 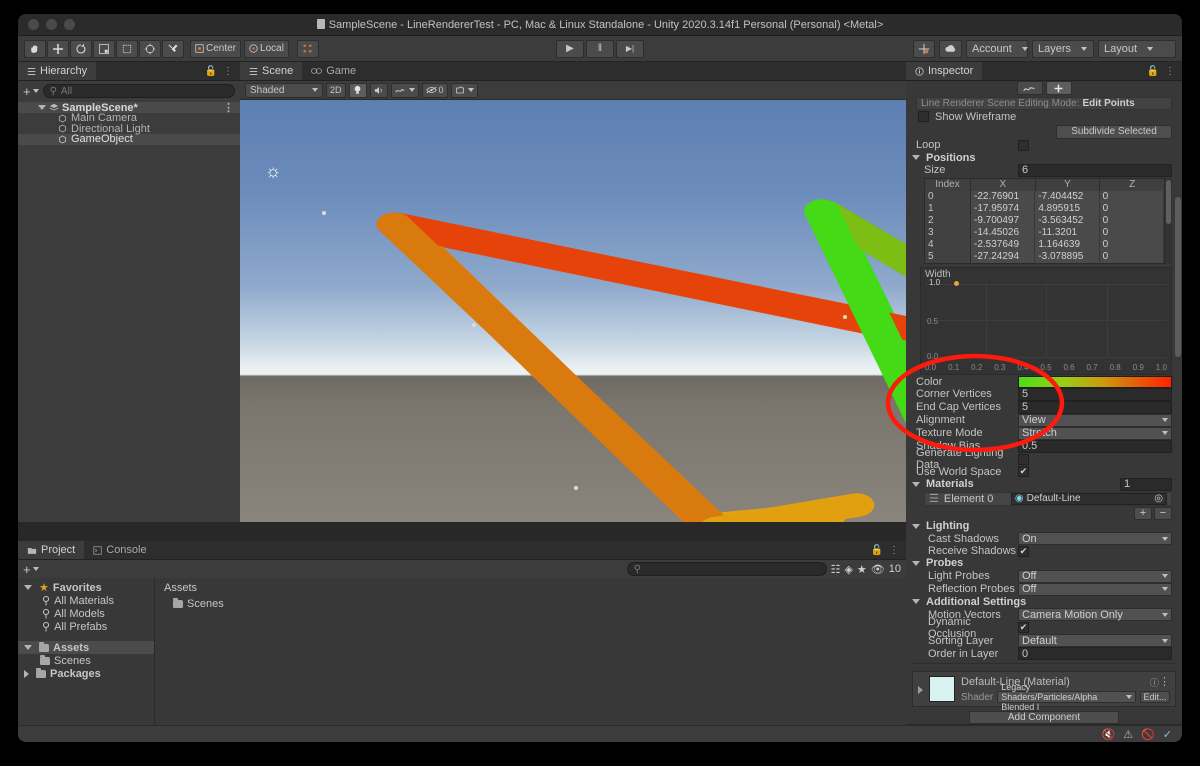 I want to click on table-row: 5 -27.24294 -3.078895 0, so click(x=1044, y=256).